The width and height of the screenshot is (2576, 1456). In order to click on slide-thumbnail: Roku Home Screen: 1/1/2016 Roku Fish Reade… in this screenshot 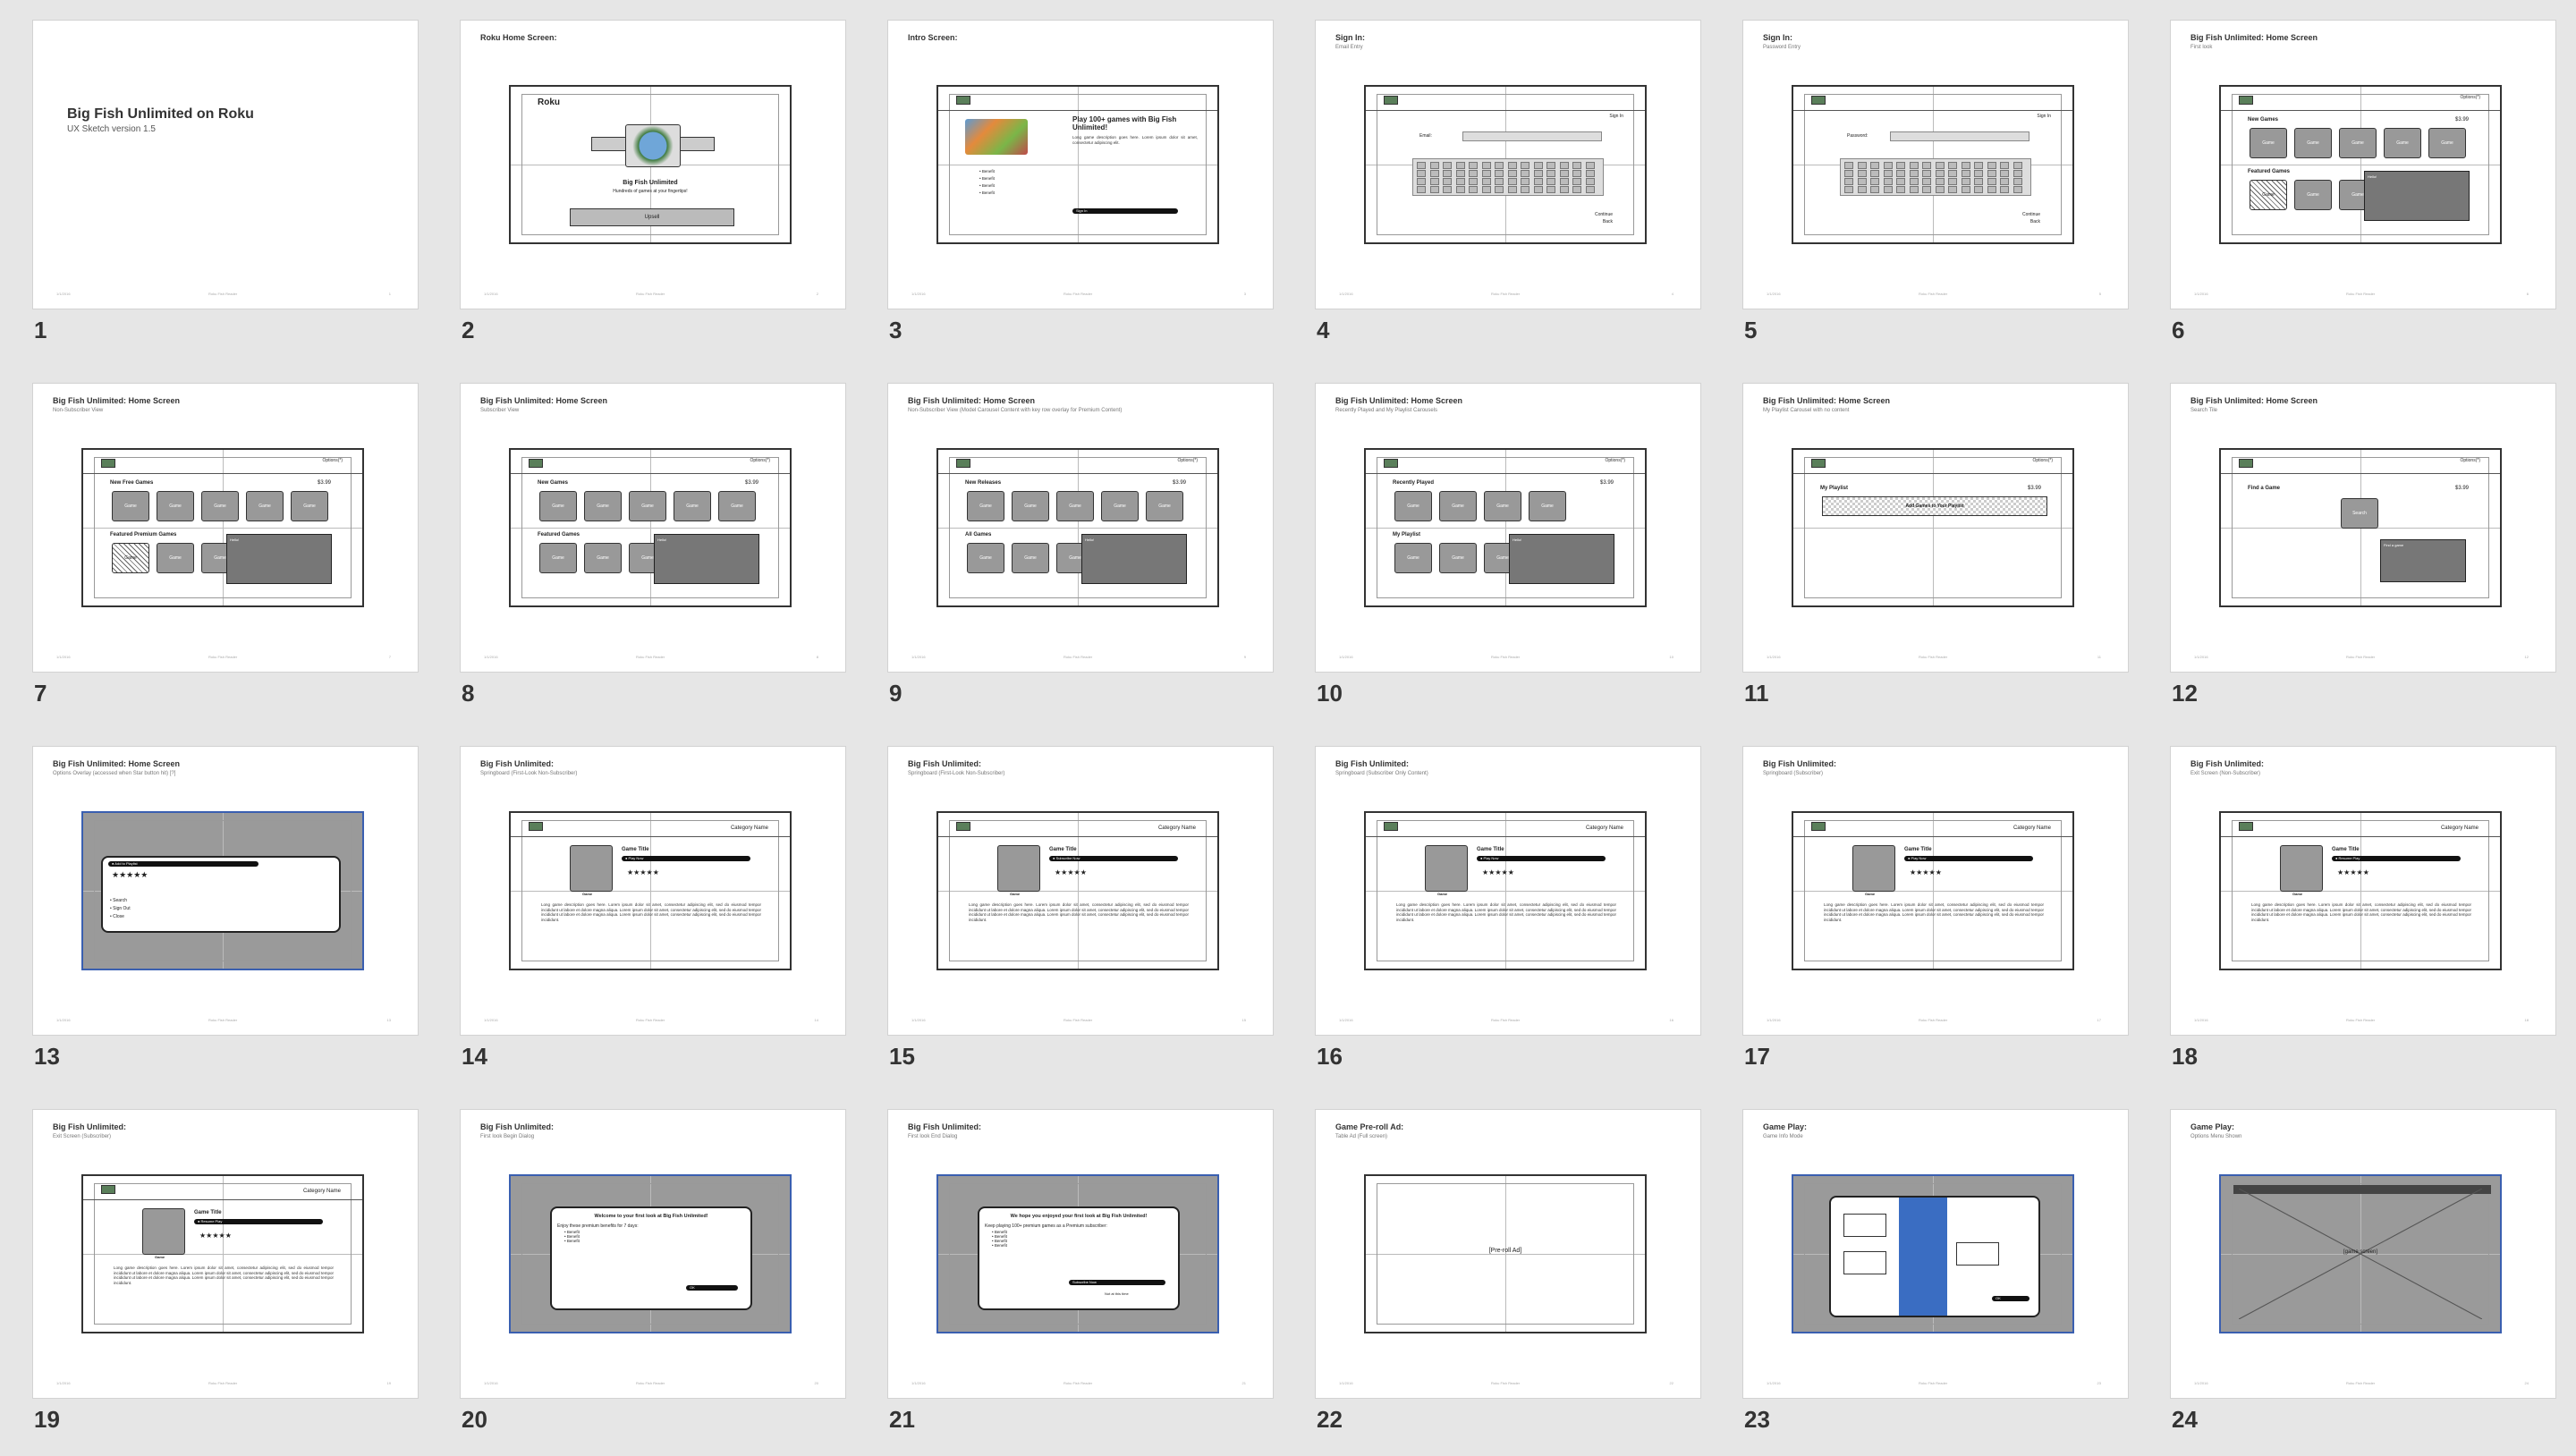, I will do `click(653, 190)`.